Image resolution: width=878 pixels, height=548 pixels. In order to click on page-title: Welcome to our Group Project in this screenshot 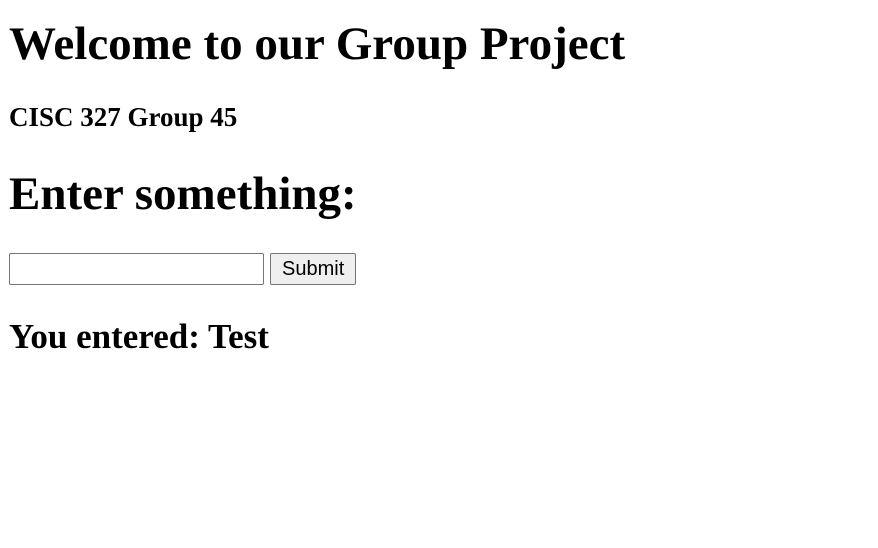, I will do `click(317, 44)`.